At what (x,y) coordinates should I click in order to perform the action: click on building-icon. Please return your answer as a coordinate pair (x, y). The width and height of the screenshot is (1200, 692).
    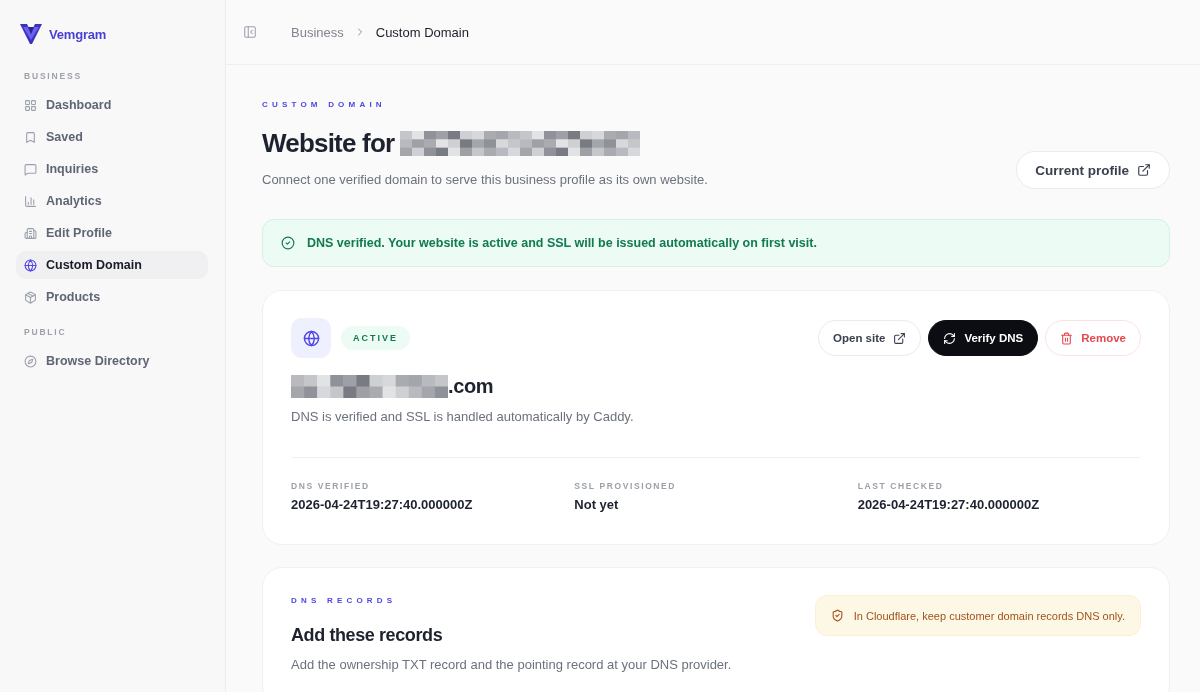
    Looking at the image, I should click on (30, 233).